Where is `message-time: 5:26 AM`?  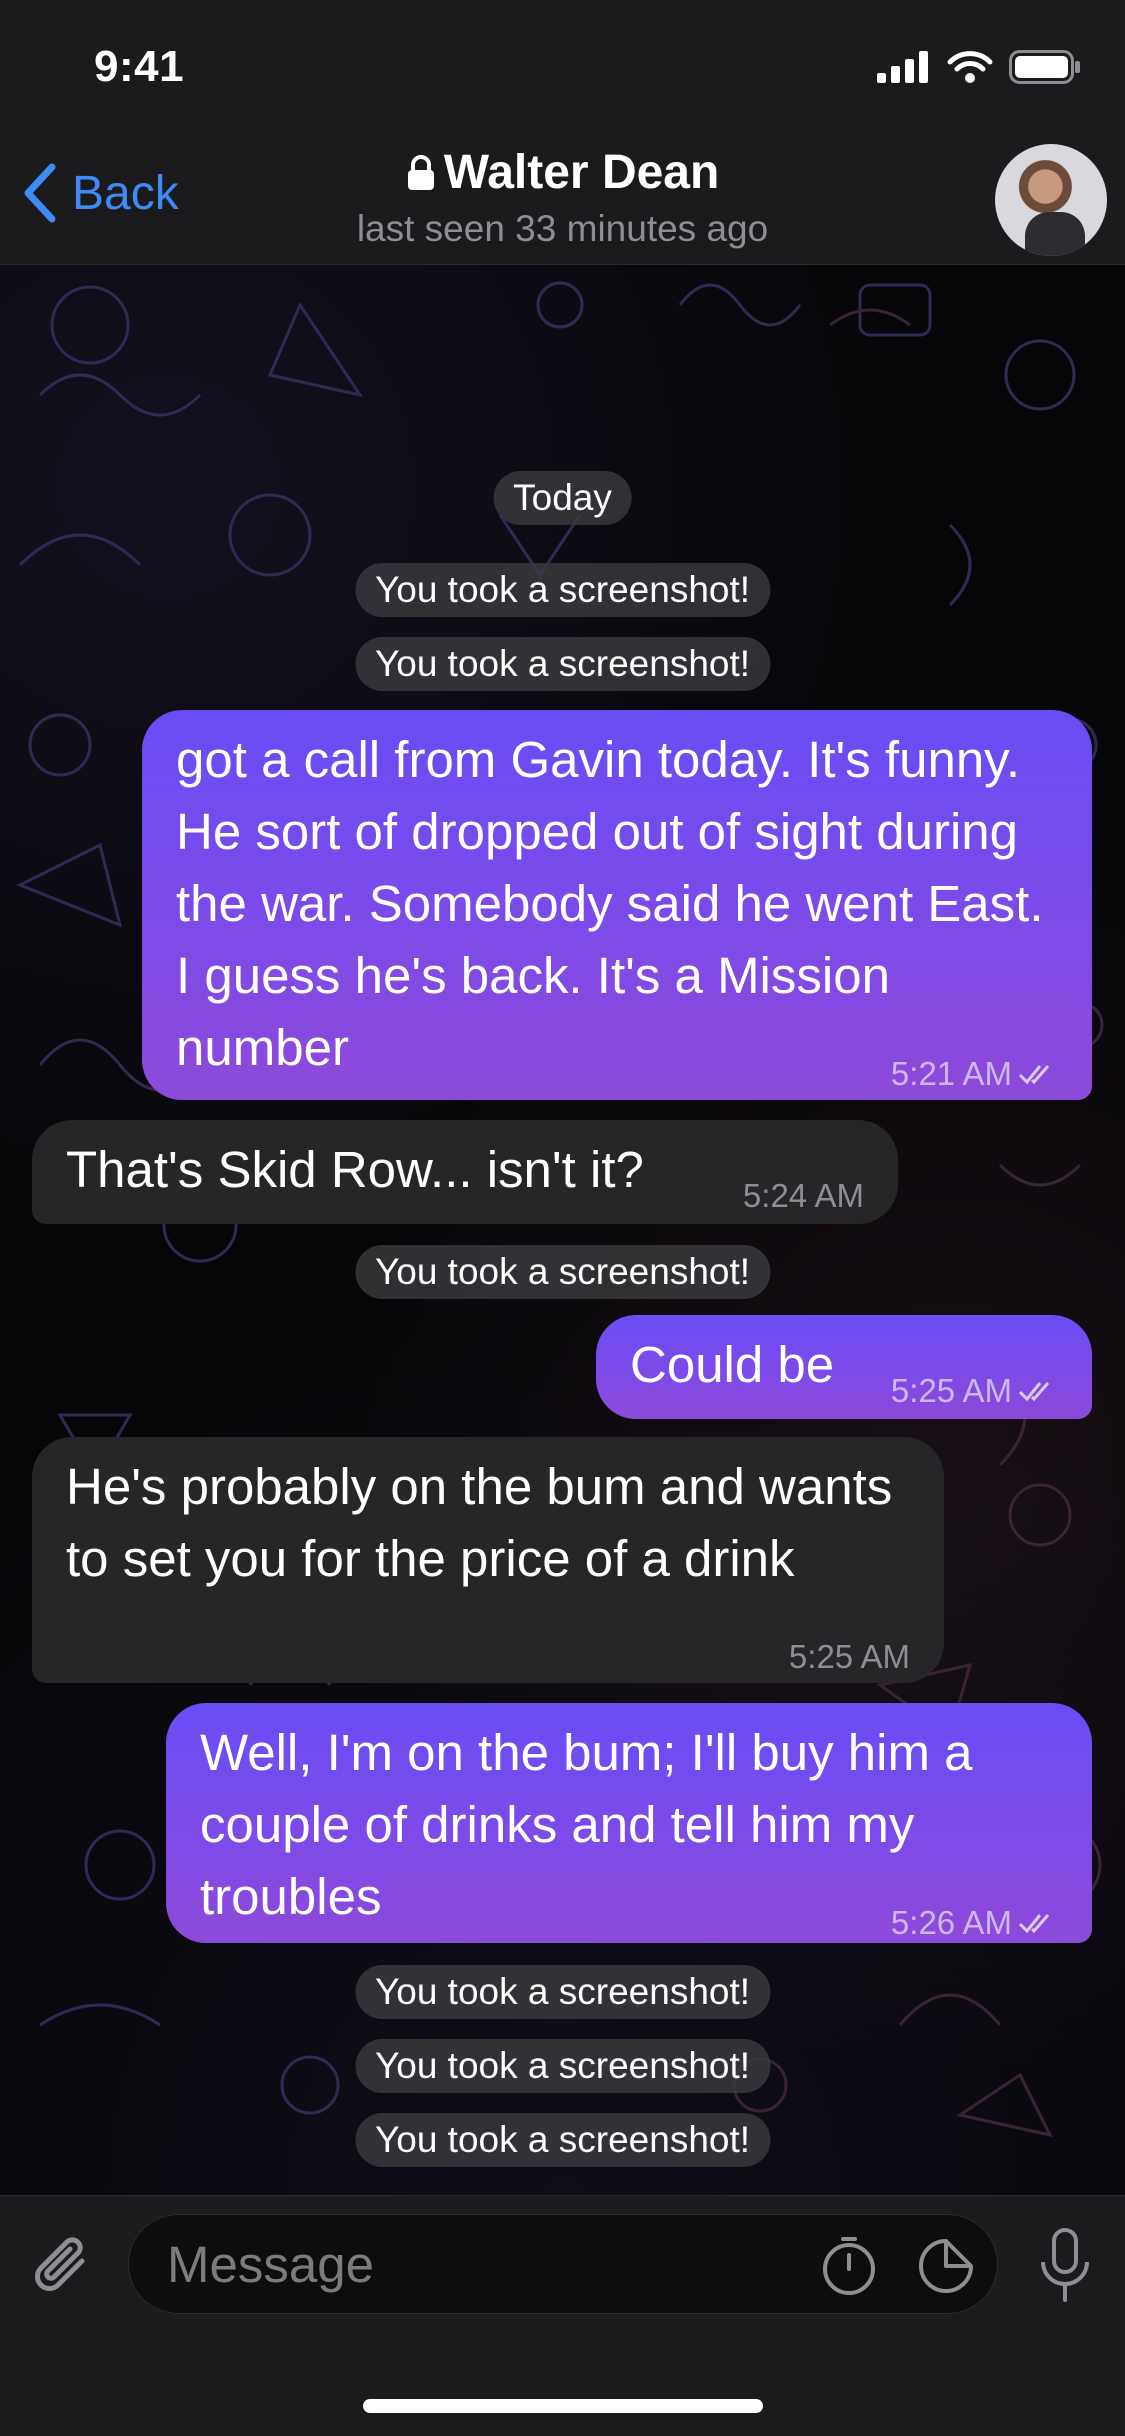
message-time: 5:26 AM is located at coordinates (951, 1922).